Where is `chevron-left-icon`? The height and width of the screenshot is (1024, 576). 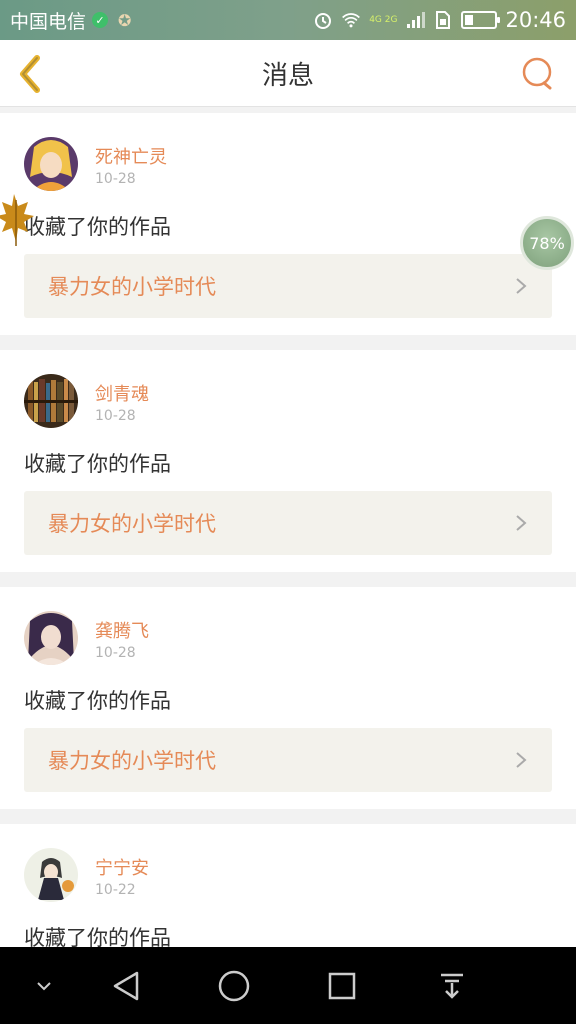 chevron-left-icon is located at coordinates (30, 74).